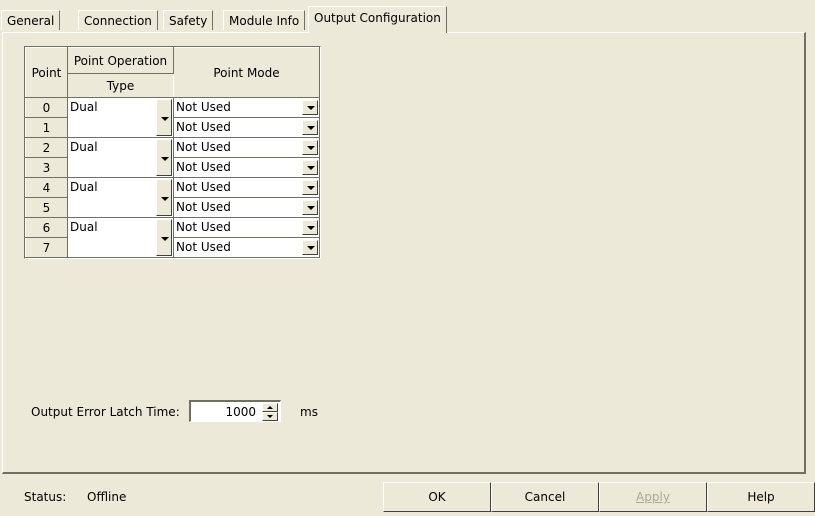  I want to click on spin-up-button, so click(270, 407).